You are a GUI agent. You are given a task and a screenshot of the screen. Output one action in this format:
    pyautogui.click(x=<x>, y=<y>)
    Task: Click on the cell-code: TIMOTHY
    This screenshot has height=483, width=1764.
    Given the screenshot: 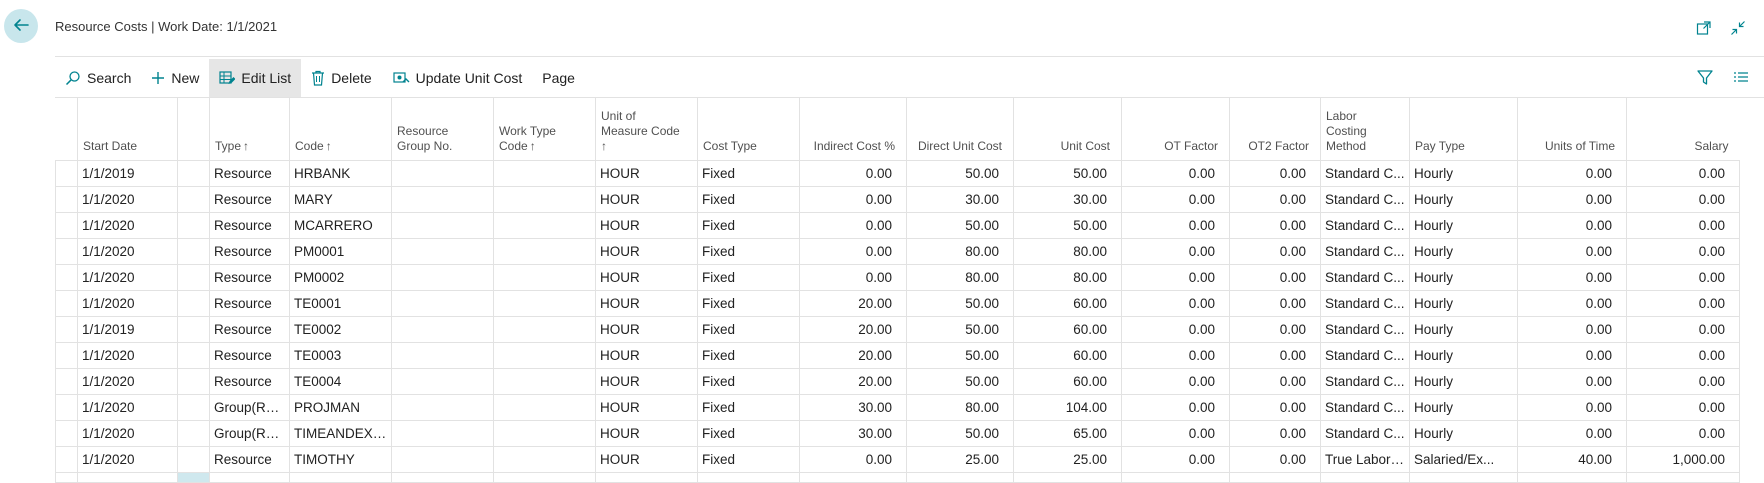 What is the action you would take?
    pyautogui.click(x=340, y=459)
    